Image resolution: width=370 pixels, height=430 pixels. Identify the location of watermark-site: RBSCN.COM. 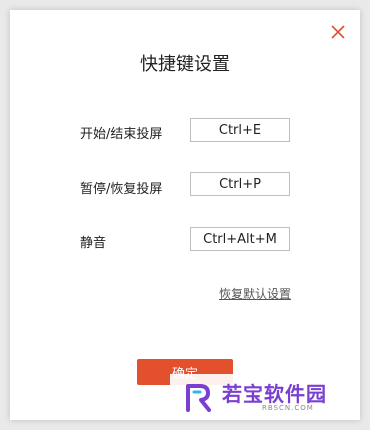
(288, 408).